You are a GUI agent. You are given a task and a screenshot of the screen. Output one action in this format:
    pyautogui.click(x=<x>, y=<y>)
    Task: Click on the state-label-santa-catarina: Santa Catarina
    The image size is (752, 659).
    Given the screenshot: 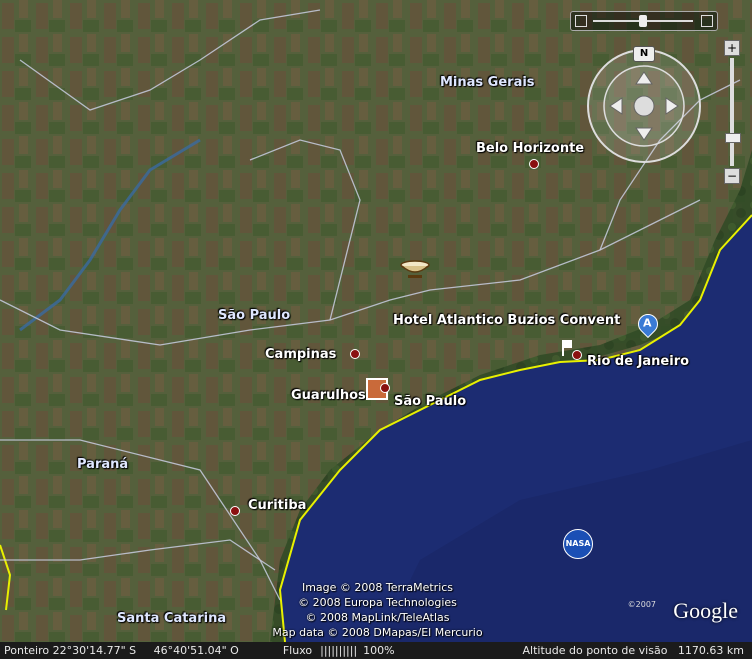 What is the action you would take?
    pyautogui.click(x=172, y=618)
    